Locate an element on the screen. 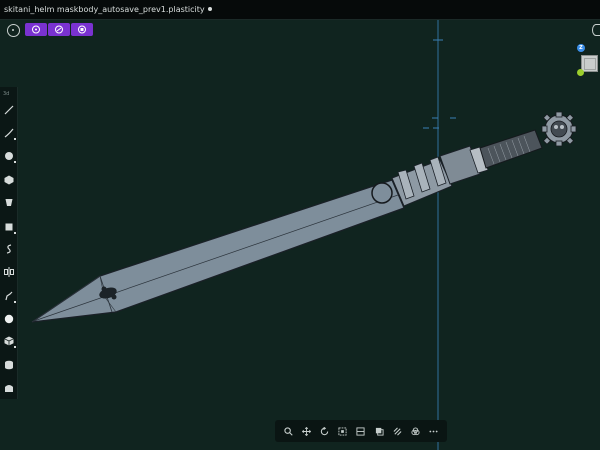  cup-tool-icon is located at coordinates (8, 202).